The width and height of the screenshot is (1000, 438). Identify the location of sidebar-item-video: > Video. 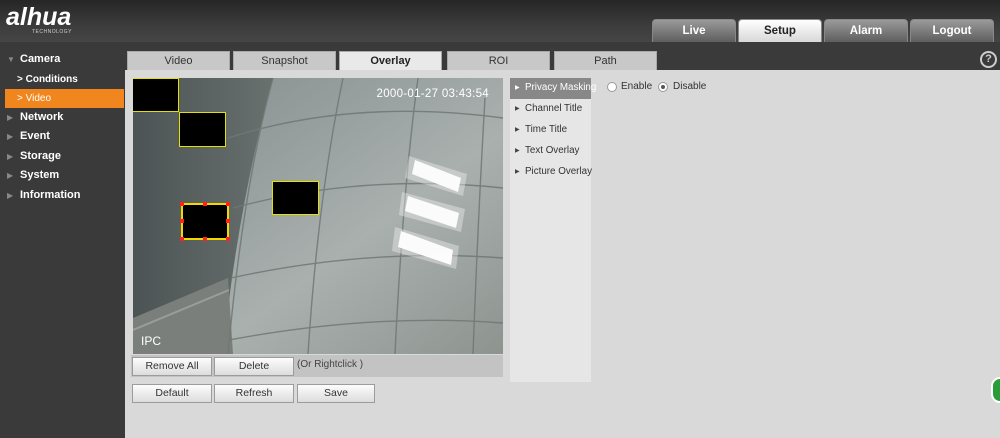
(64, 98).